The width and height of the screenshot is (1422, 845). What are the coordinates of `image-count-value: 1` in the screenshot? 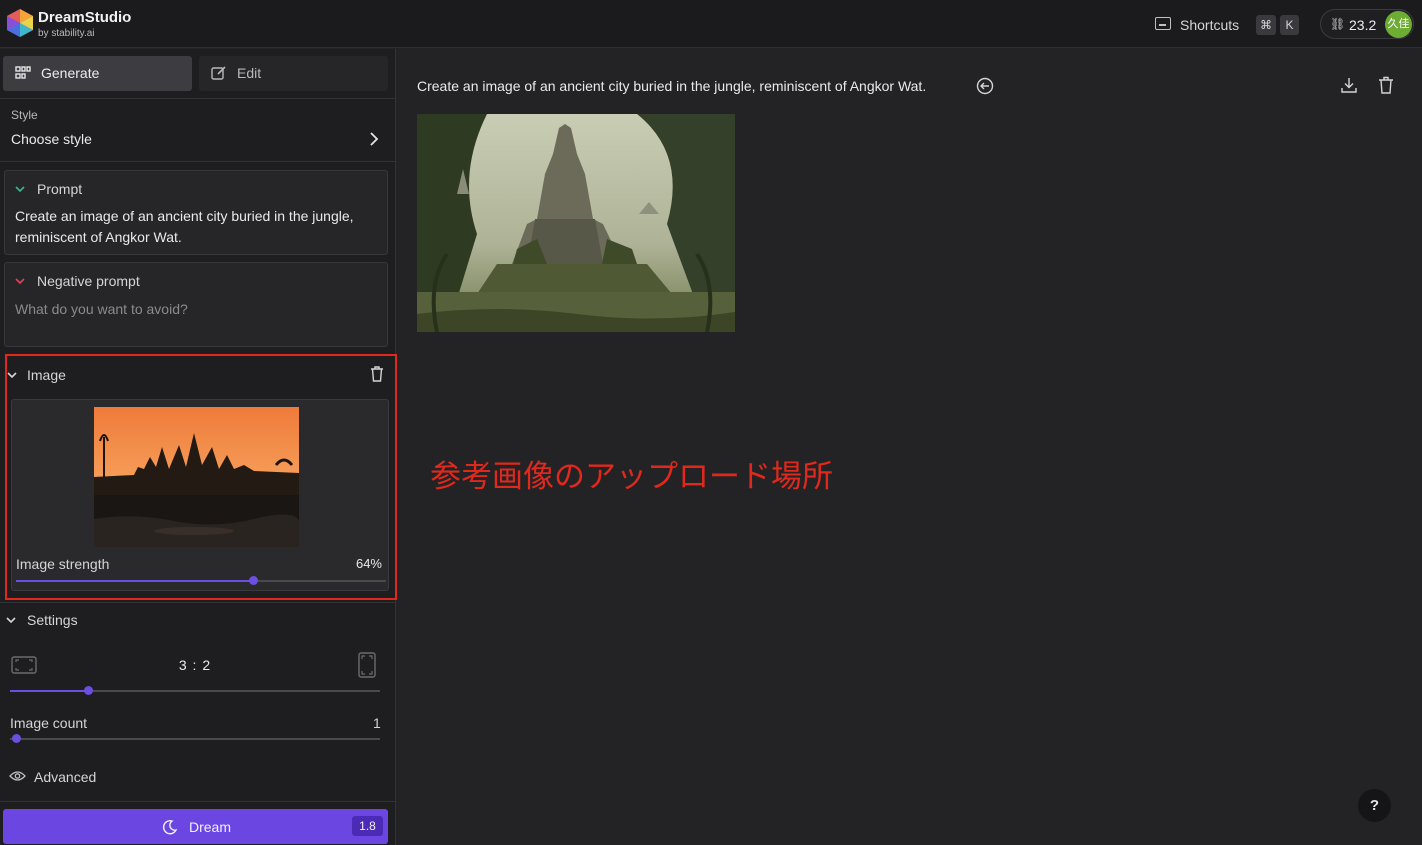 It's located at (377, 723).